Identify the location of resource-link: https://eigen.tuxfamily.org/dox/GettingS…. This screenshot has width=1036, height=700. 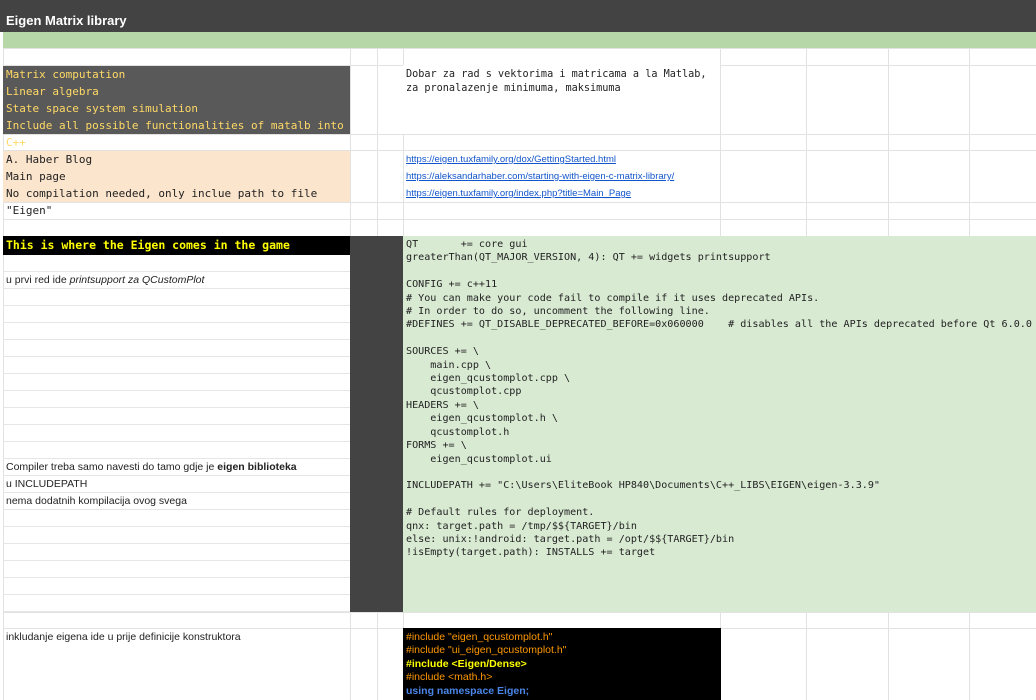
(511, 159).